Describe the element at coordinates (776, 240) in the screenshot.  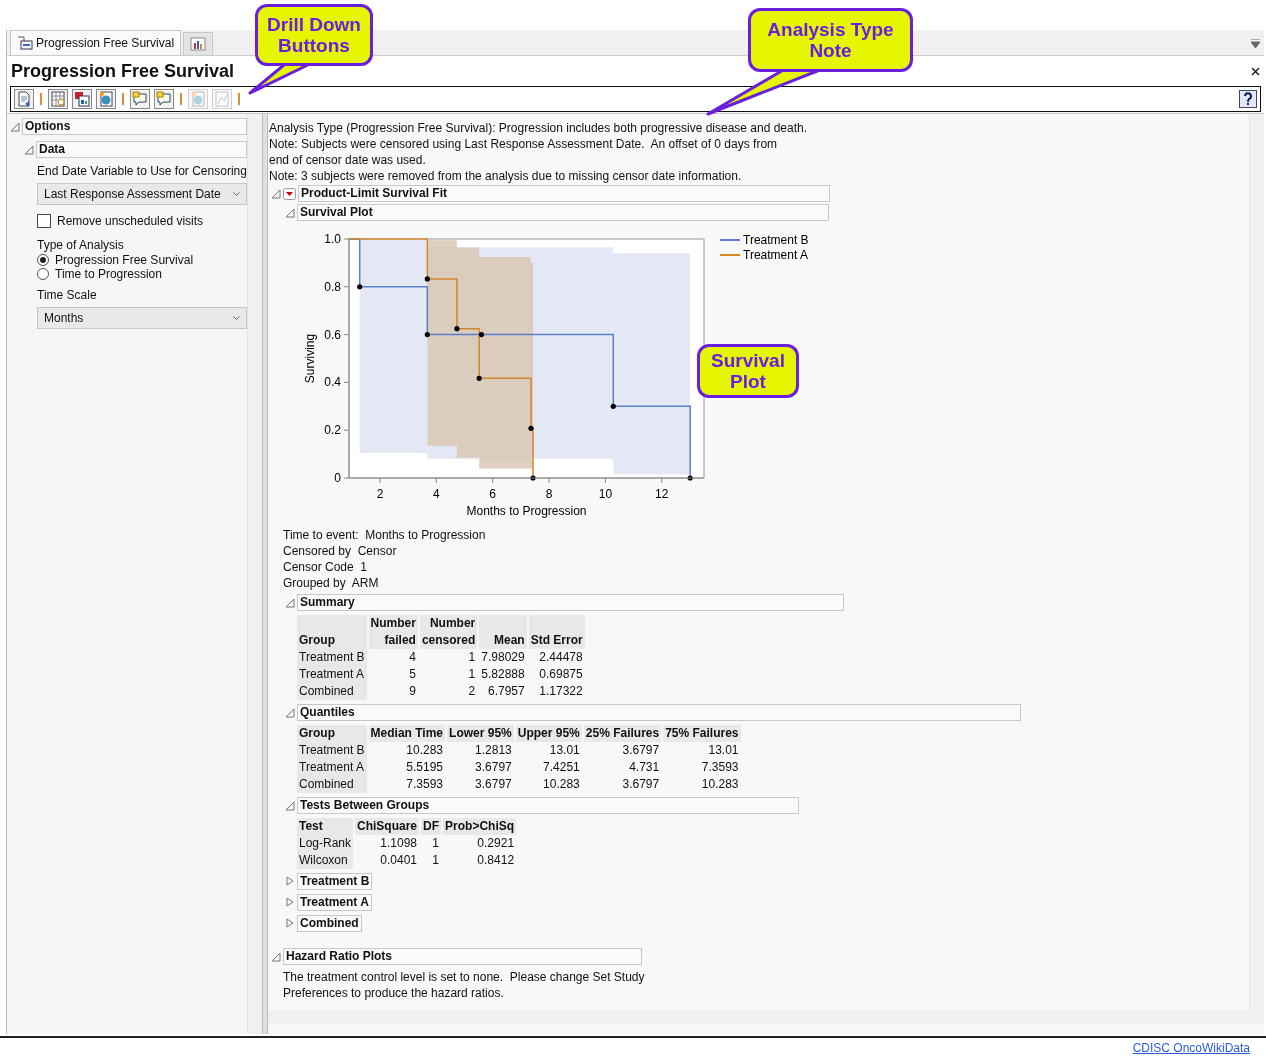
I see `legend-label: Treatment B` at that location.